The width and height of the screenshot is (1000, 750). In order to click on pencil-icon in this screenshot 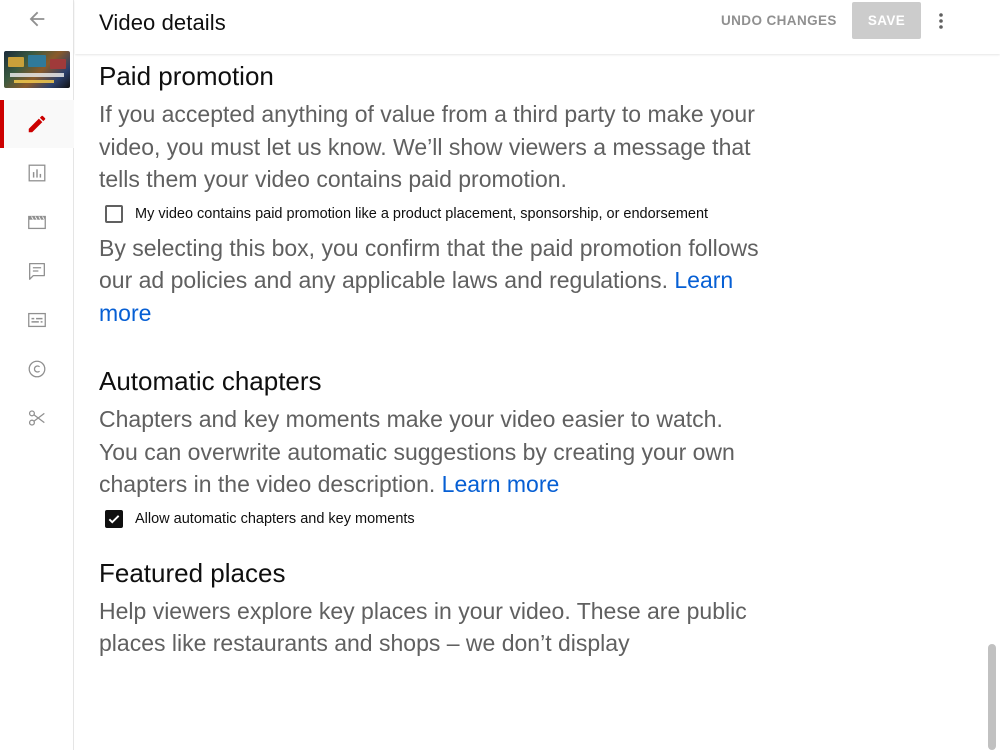, I will do `click(37, 124)`.